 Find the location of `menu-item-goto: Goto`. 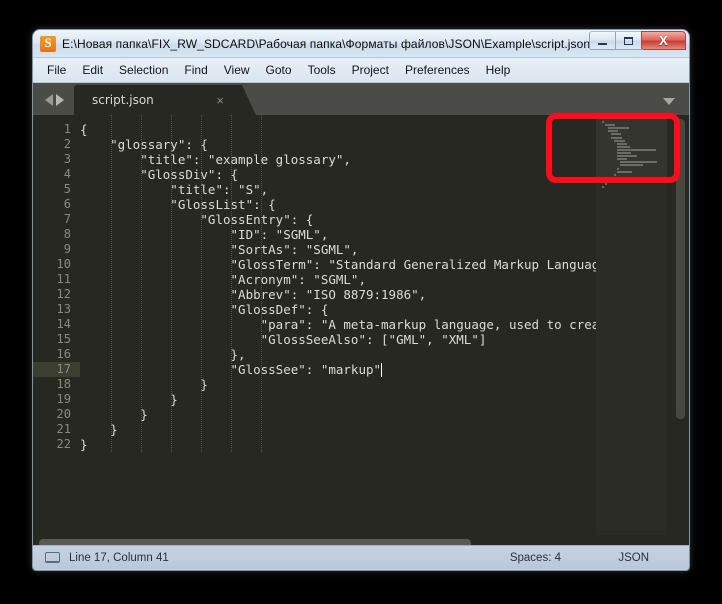

menu-item-goto: Goto is located at coordinates (279, 70).